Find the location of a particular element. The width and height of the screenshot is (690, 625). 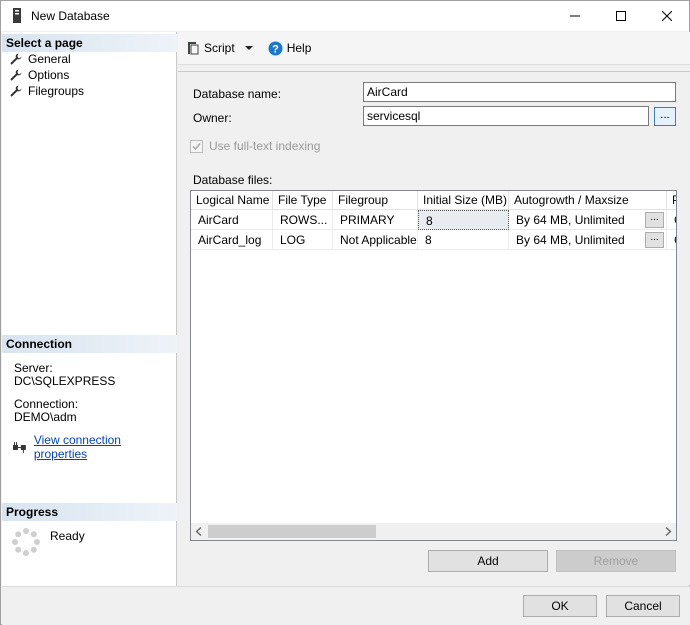

view-connection-properties: View connection properties is located at coordinates (94, 447).